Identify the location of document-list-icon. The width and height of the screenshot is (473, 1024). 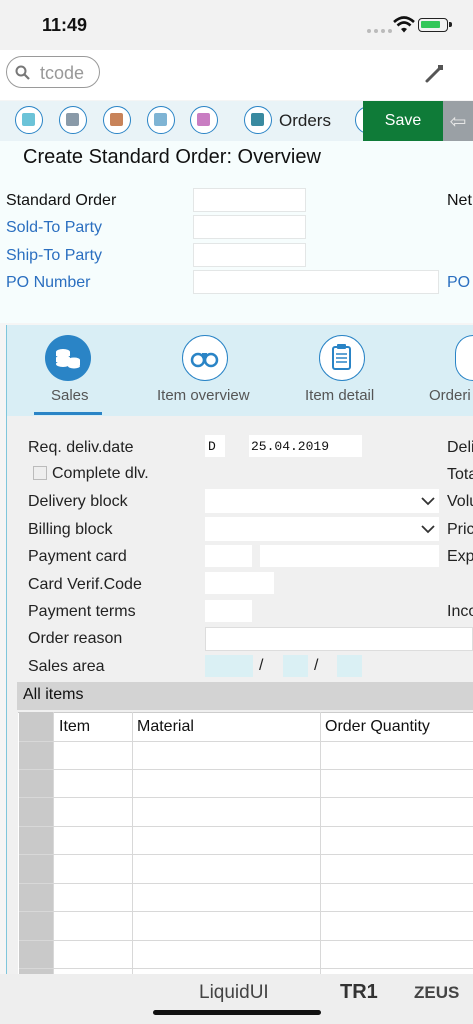
(73, 120).